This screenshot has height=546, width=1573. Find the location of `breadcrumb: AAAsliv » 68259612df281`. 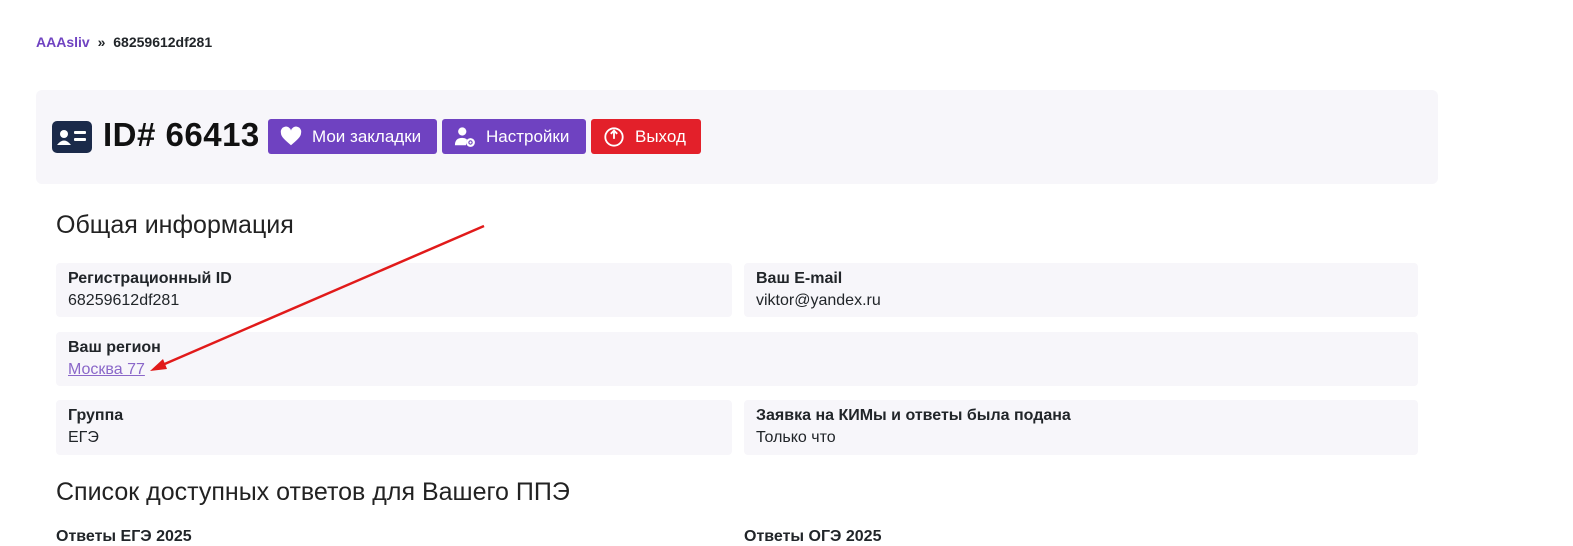

breadcrumb: AAAsliv » 68259612df281 is located at coordinates (124, 42).